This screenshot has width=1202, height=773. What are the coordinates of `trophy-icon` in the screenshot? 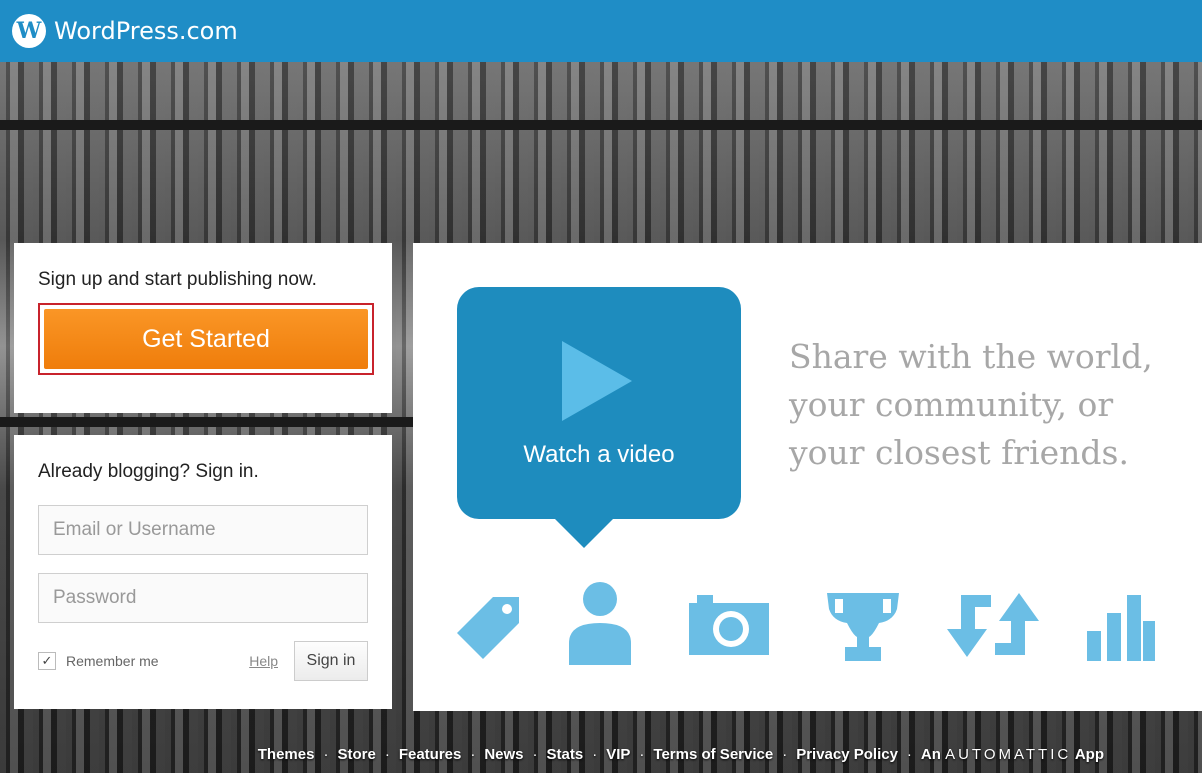 It's located at (863, 627).